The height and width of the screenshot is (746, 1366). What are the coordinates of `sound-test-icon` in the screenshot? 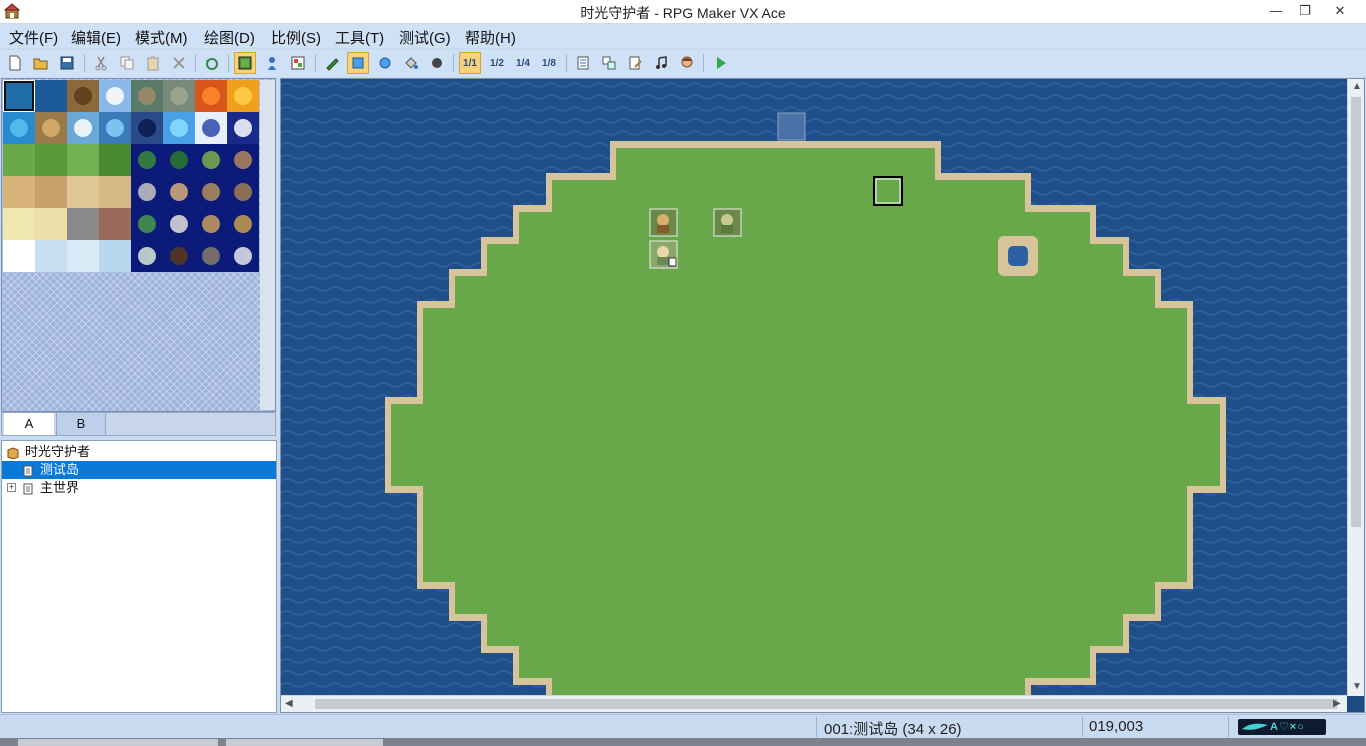 It's located at (661, 63).